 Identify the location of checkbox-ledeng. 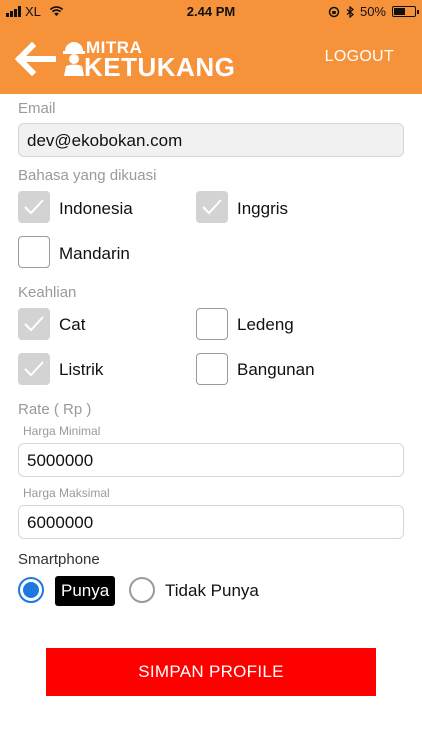
(212, 324).